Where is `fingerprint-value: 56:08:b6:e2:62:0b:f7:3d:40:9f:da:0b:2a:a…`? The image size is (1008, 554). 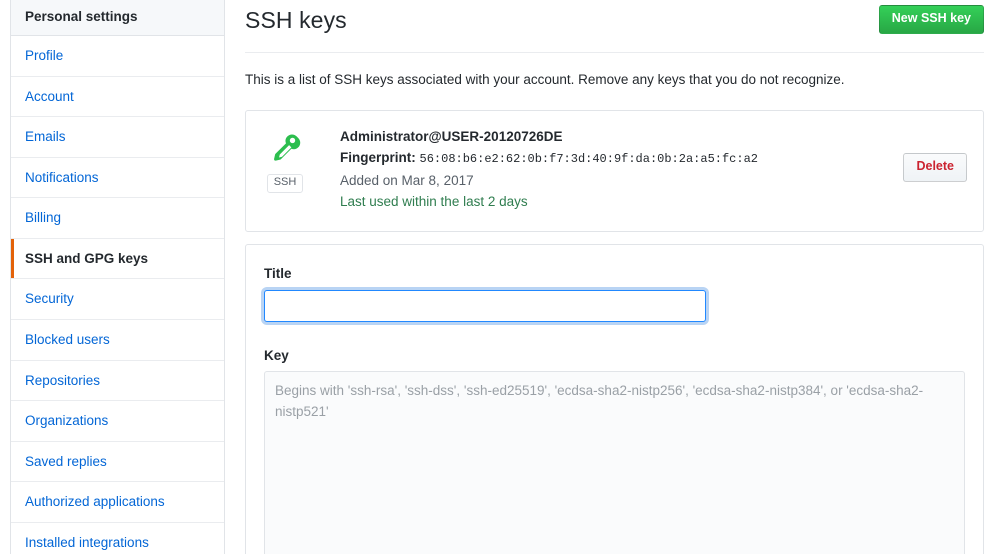 fingerprint-value: 56:08:b6:e2:62:0b:f7:3d:40:9f:da:0b:2a:a… is located at coordinates (588, 158).